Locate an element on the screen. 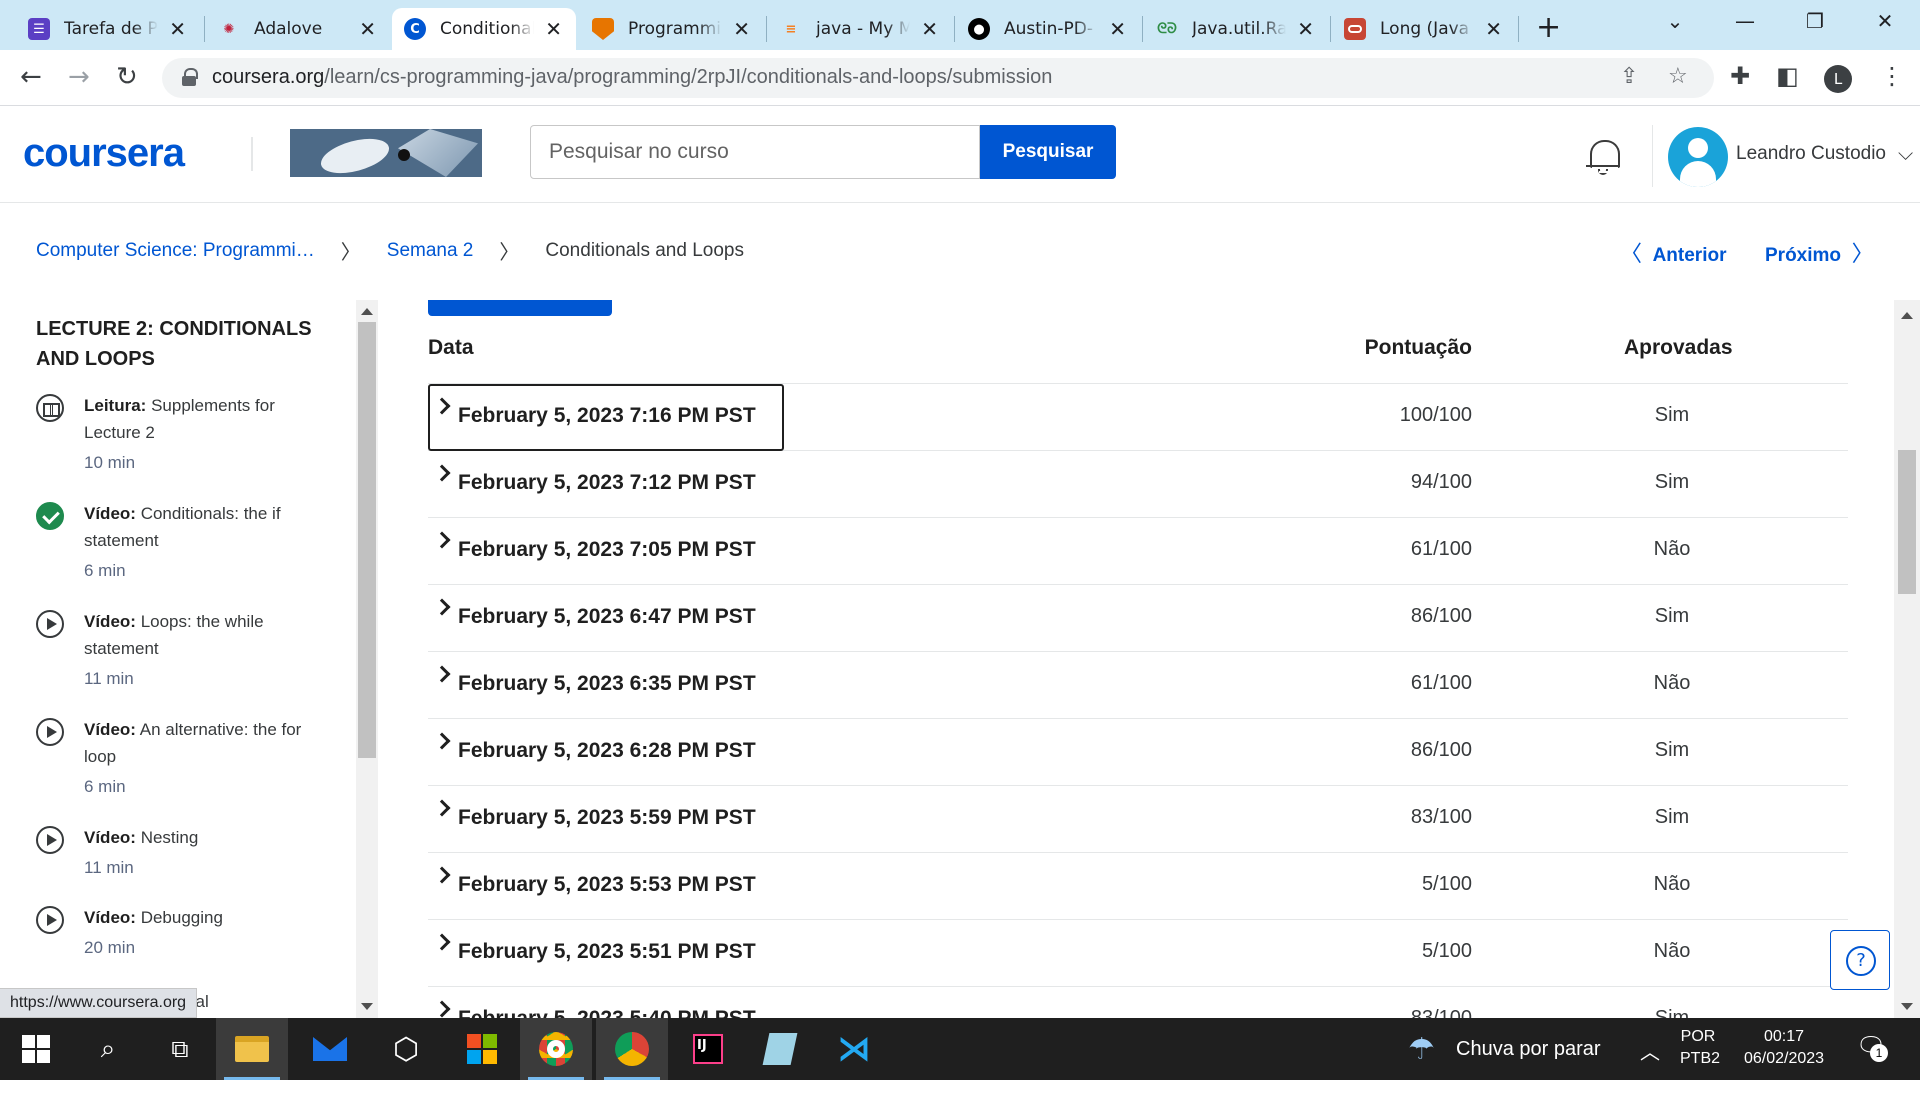 This screenshot has width=1920, height=1100. clock: 00:17 06/02/2023 is located at coordinates (1784, 1059).